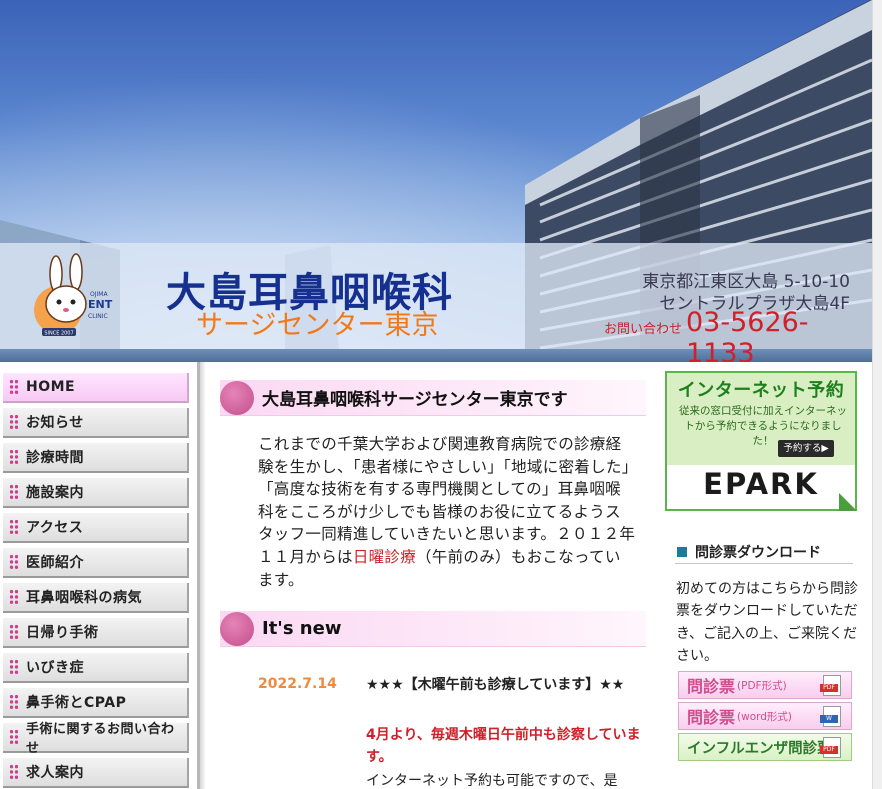  I want to click on square-bullet-icon, so click(682, 551).